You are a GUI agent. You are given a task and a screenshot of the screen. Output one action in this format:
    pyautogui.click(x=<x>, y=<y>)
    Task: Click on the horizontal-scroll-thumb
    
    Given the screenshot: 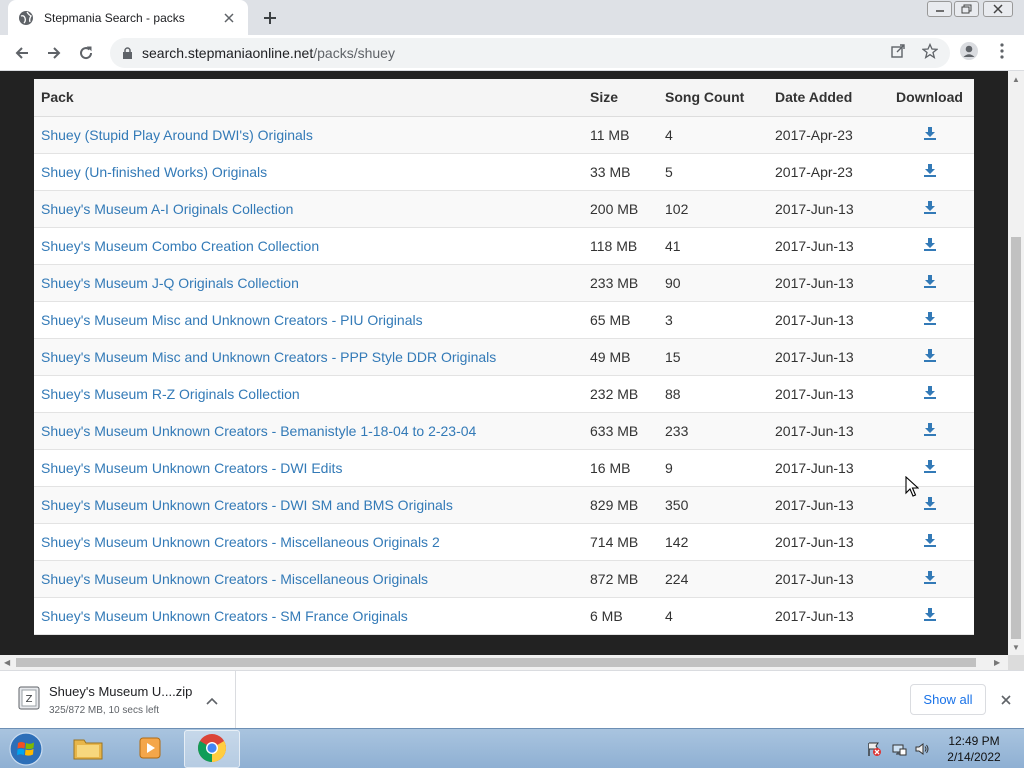 What is the action you would take?
    pyautogui.click(x=496, y=662)
    